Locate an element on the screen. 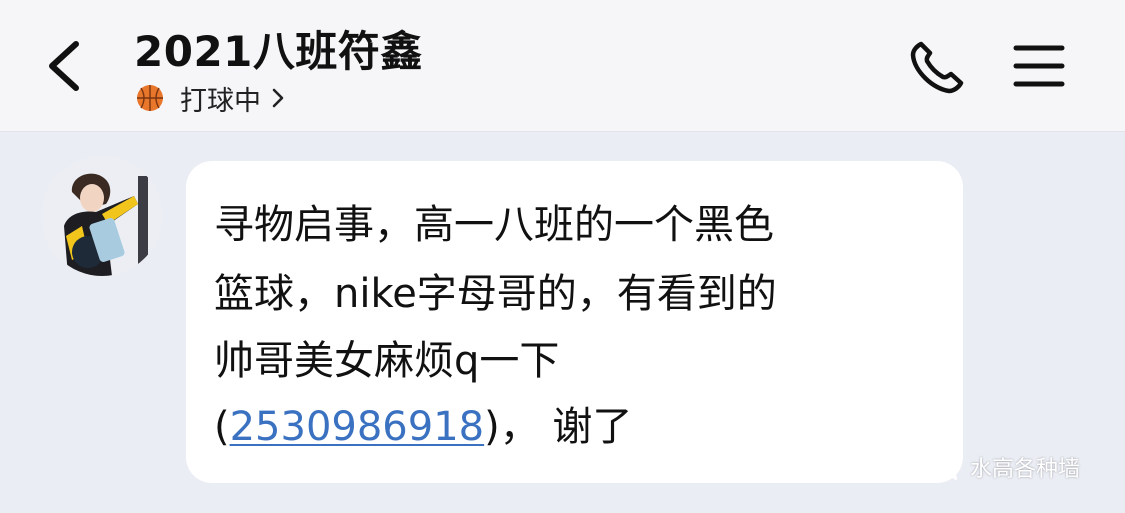  watermark-text: 水高各种墙 is located at coordinates (1025, 469).